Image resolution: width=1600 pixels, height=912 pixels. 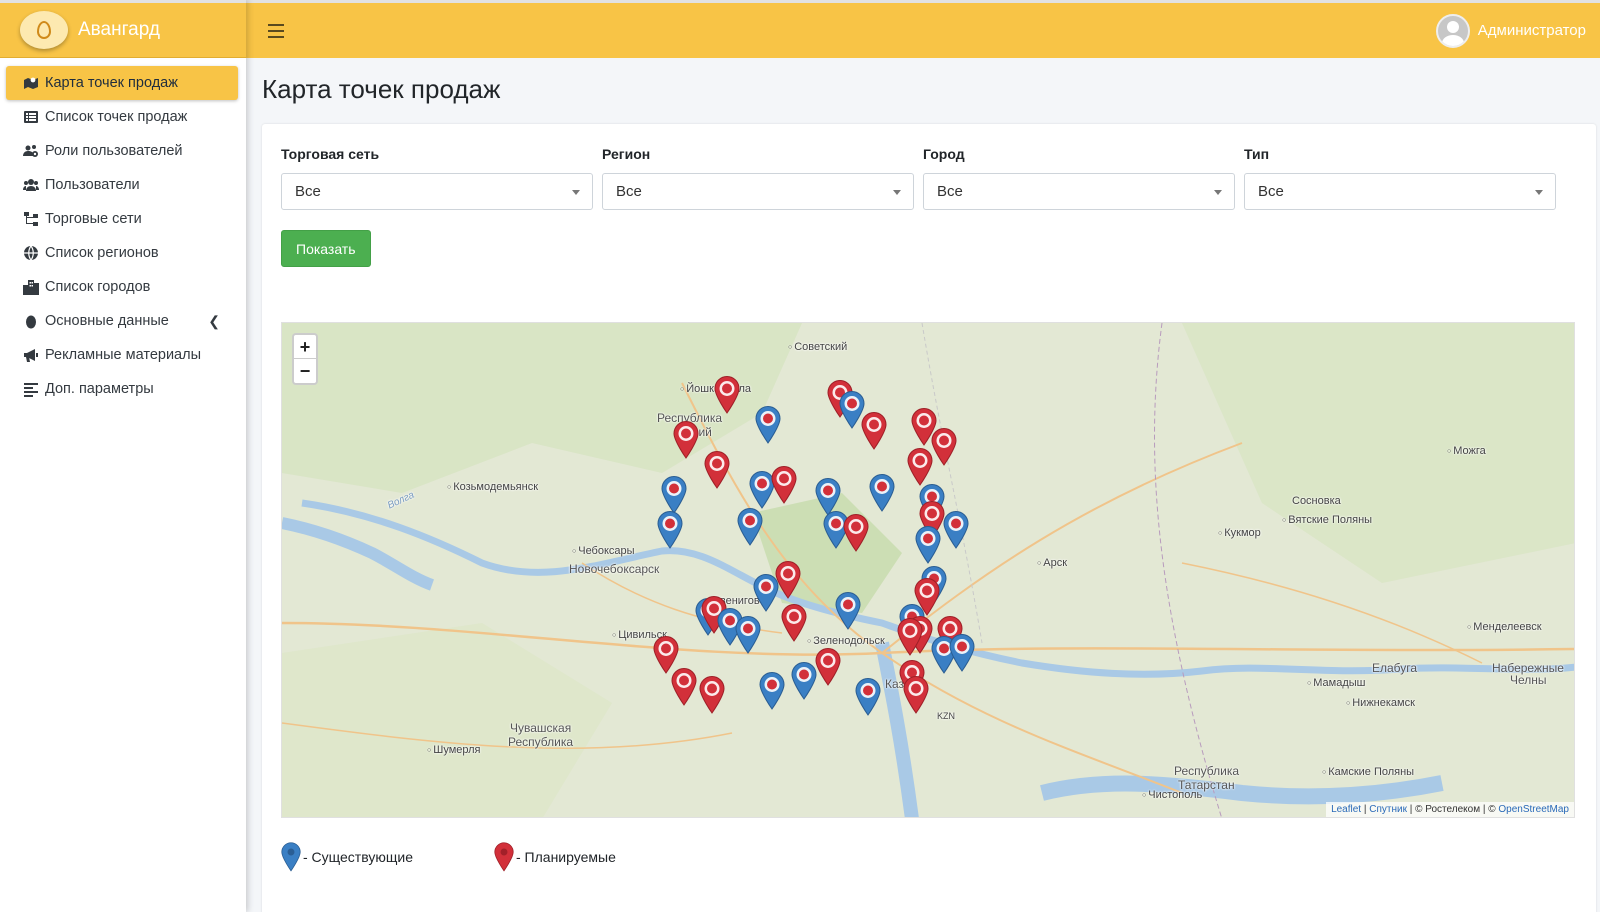 What do you see at coordinates (1079, 191) in the screenshot?
I see `city-select: Все` at bounding box center [1079, 191].